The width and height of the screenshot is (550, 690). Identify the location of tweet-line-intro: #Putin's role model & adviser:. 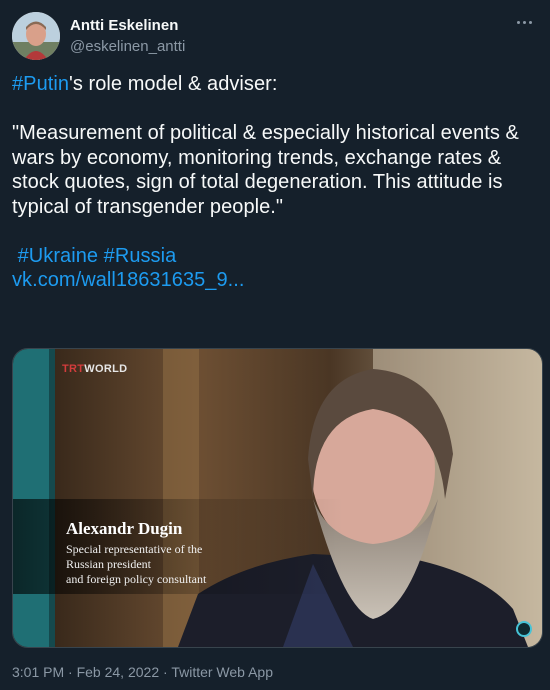
(272, 84).